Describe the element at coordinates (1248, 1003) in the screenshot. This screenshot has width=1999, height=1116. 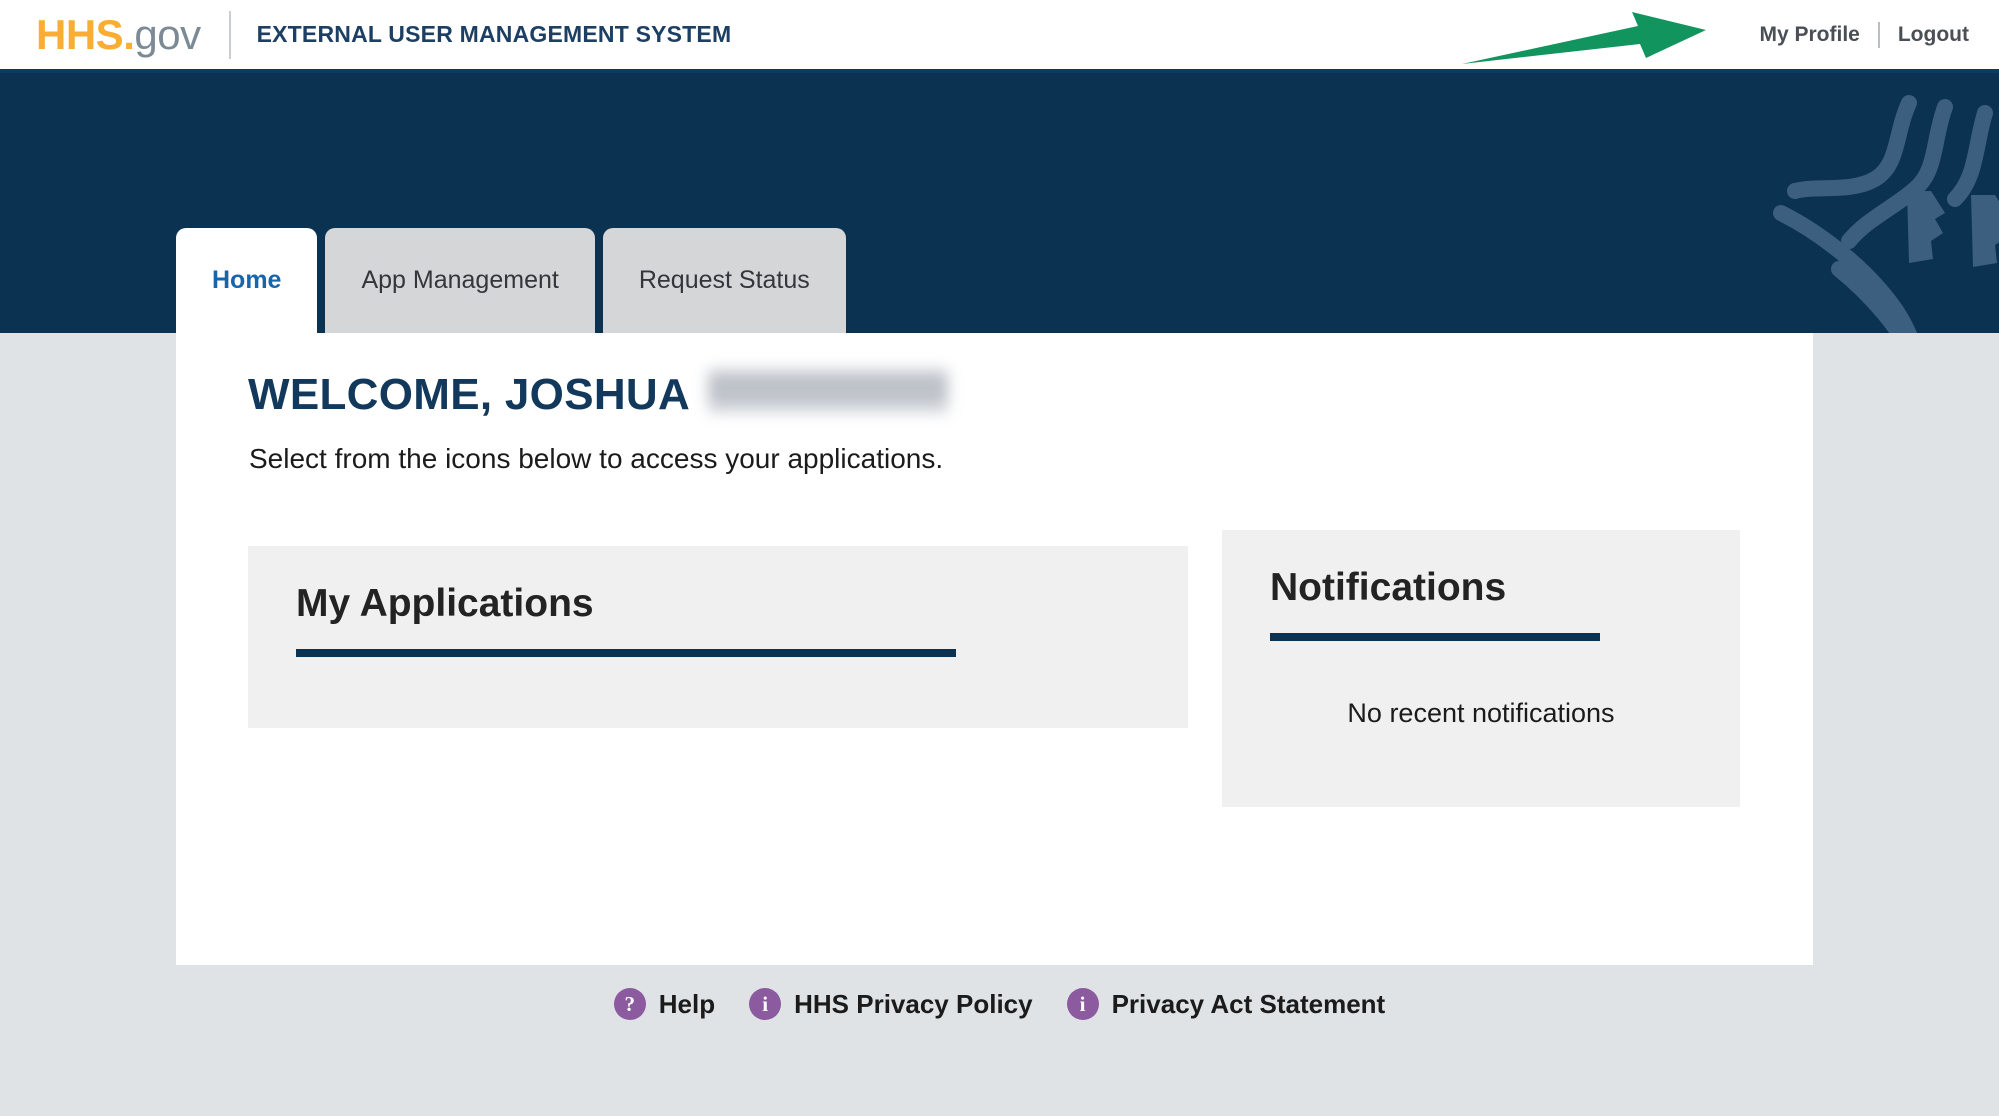
I see `footer-link-privacy-act-statement-label: Privacy Act Statement` at that location.